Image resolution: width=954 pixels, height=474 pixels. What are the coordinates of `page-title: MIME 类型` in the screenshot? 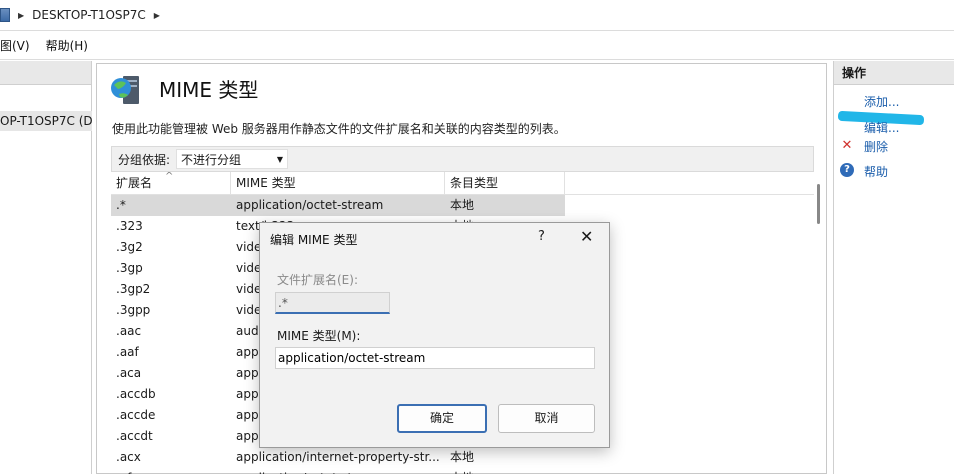 It's located at (209, 90).